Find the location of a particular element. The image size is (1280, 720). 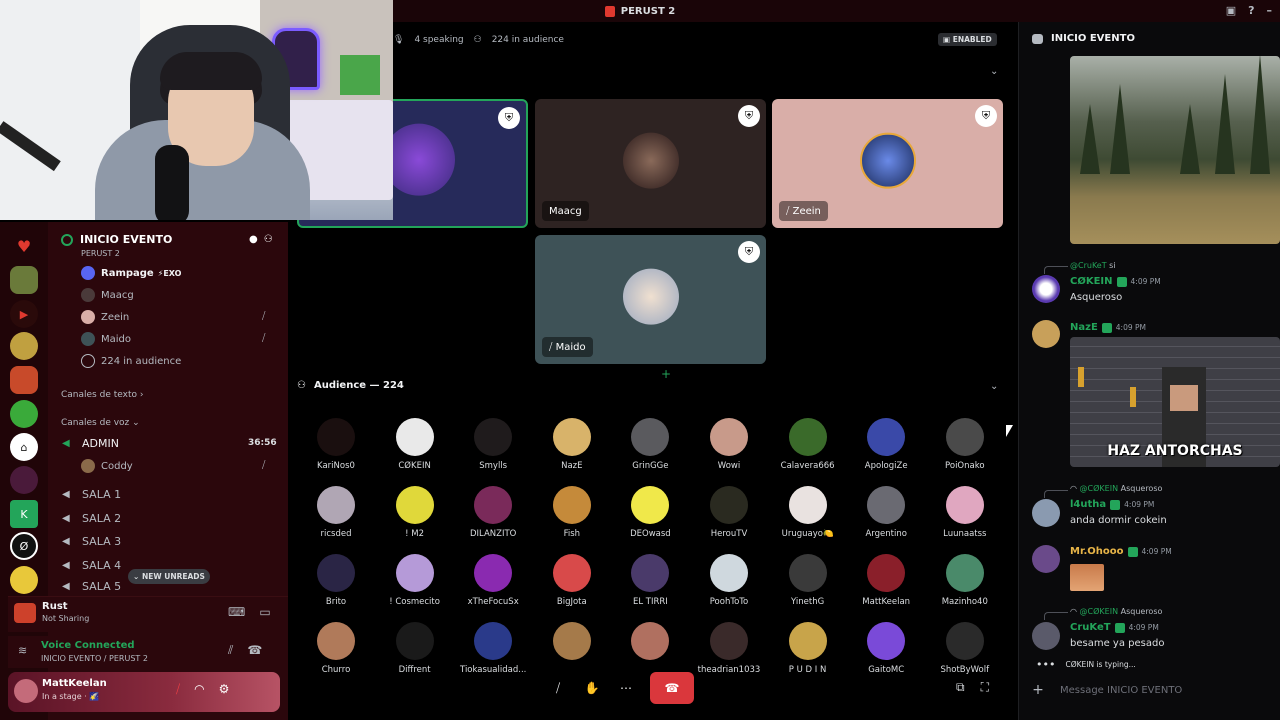

speaker-tile-maido: ⛨ ⧸ Maido is located at coordinates (650, 299).